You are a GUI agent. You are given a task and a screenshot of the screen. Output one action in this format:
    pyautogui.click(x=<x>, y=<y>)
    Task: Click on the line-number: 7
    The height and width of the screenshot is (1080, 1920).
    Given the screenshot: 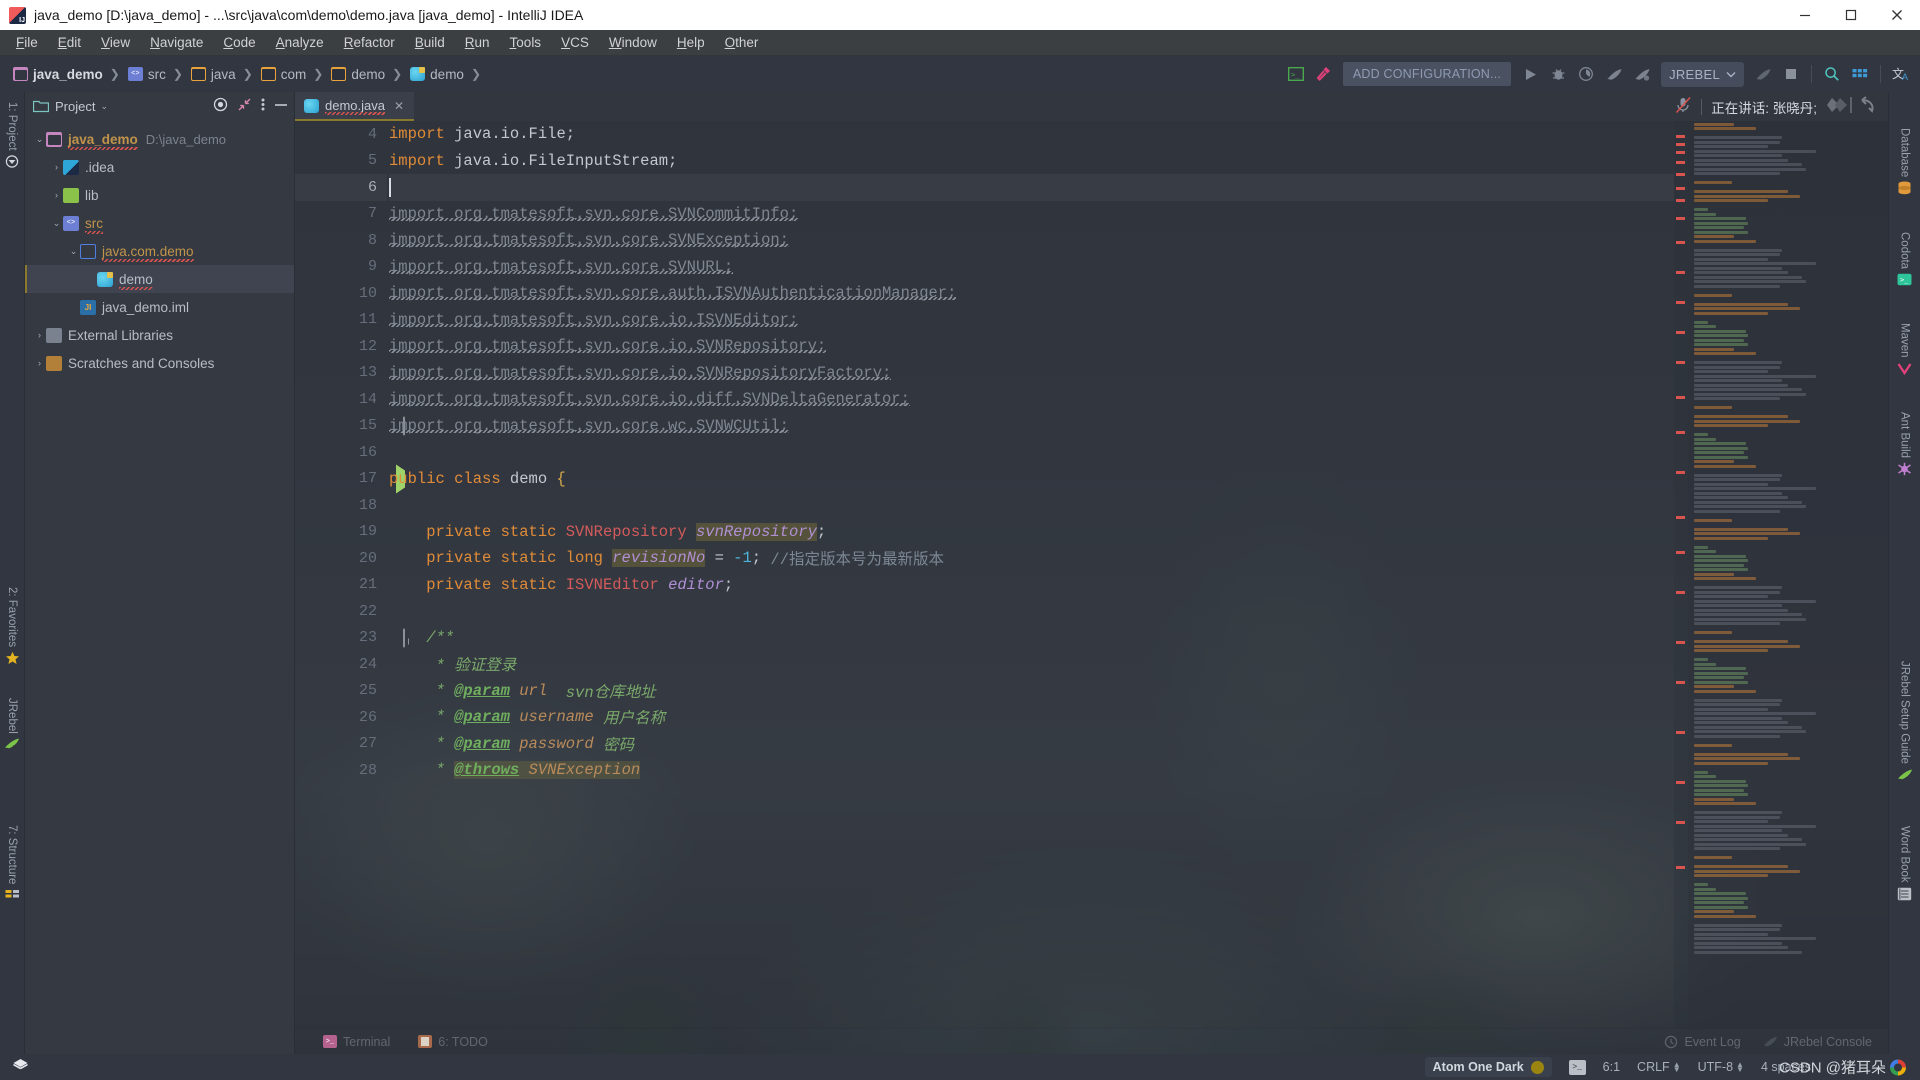 What is the action you would take?
    pyautogui.click(x=341, y=214)
    